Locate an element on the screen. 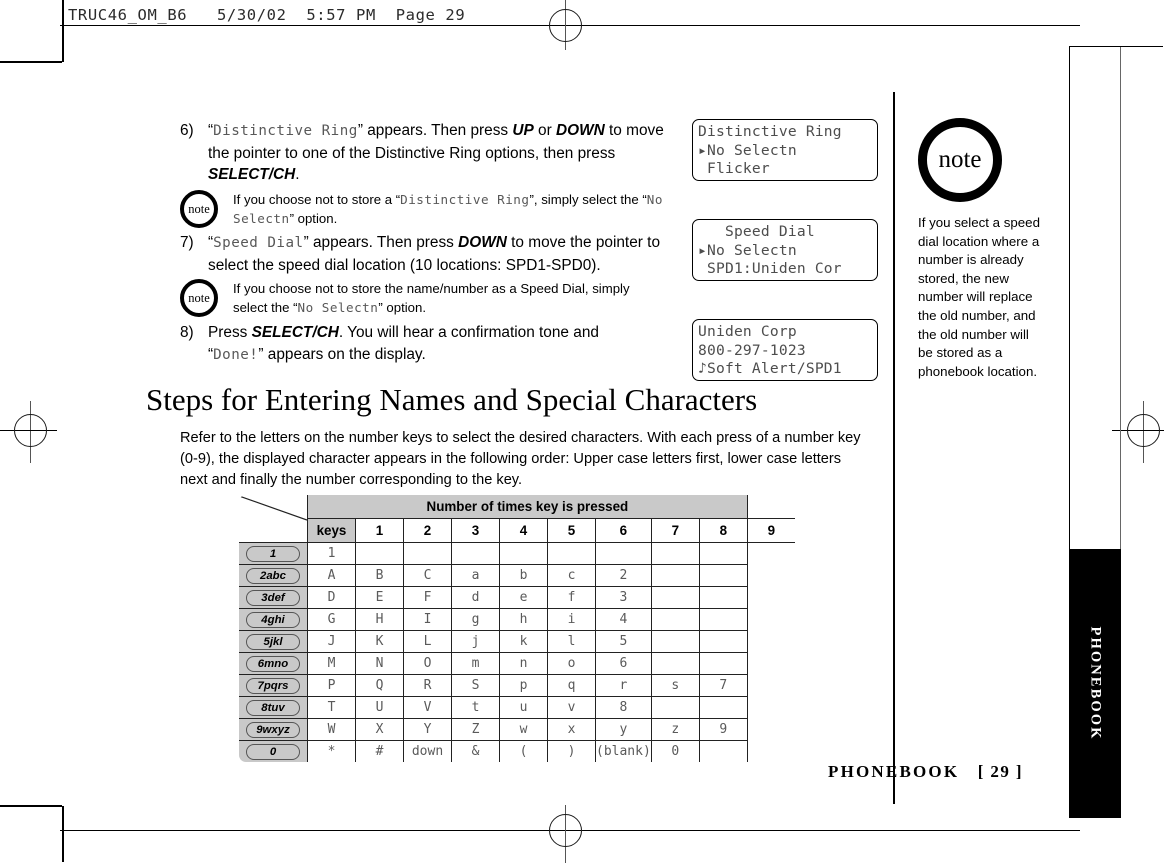 The height and width of the screenshot is (863, 1164). character-cell: (blank) is located at coordinates (623, 751).